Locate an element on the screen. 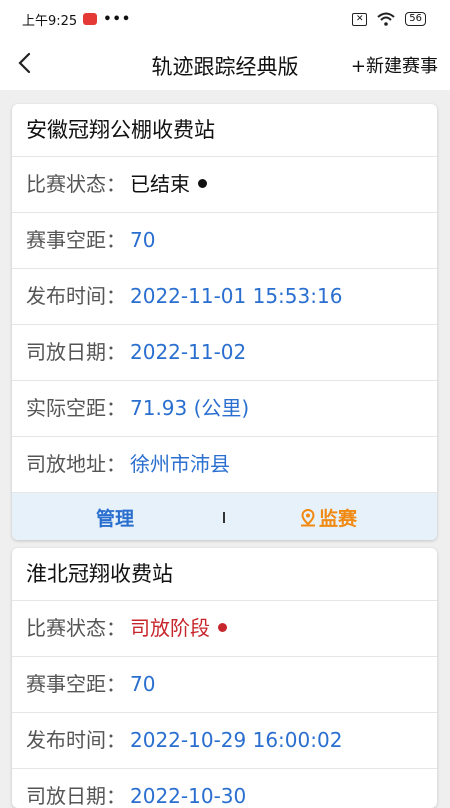 The width and height of the screenshot is (450, 808). publish-time-value: 2022-10-29 16:00:02 is located at coordinates (236, 740).